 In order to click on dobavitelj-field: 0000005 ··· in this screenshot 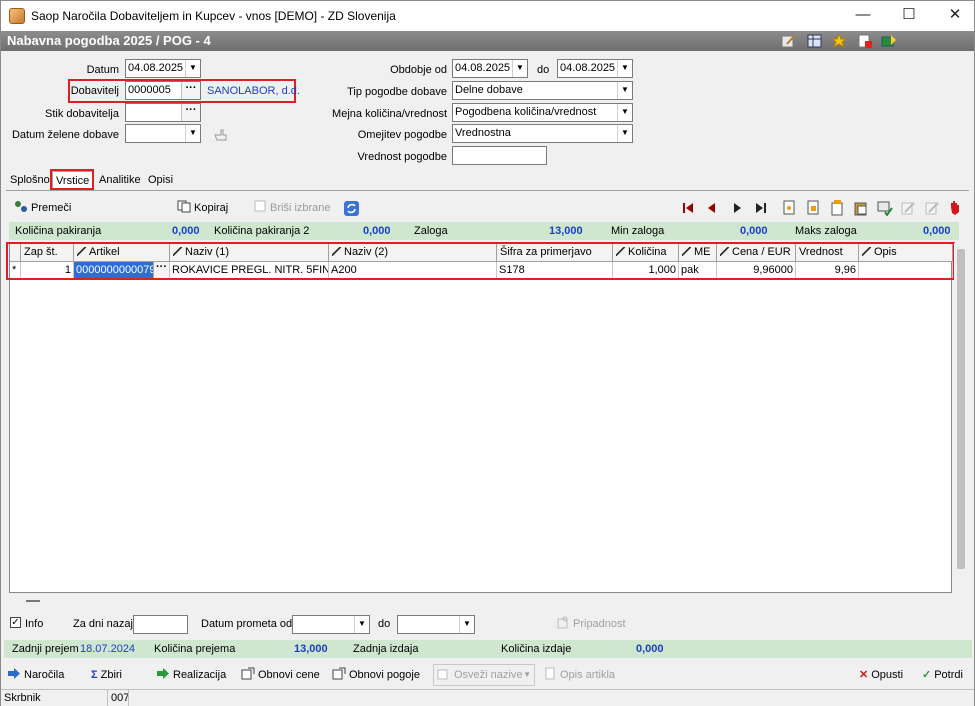, I will do `click(163, 90)`.